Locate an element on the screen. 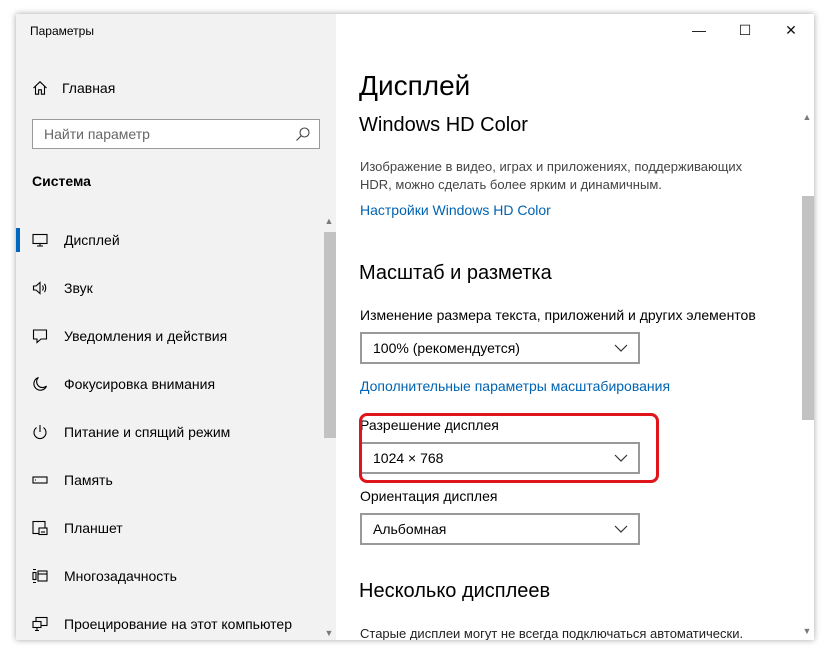 The width and height of the screenshot is (830, 655). sidebar-home-link: Главная is located at coordinates (73, 88).